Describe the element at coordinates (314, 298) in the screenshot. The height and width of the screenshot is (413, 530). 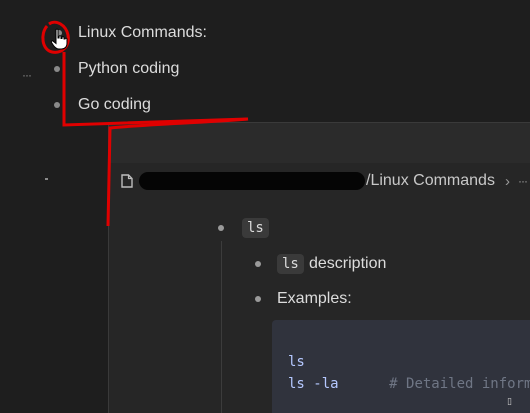
I see `examples-label: Examples:` at that location.